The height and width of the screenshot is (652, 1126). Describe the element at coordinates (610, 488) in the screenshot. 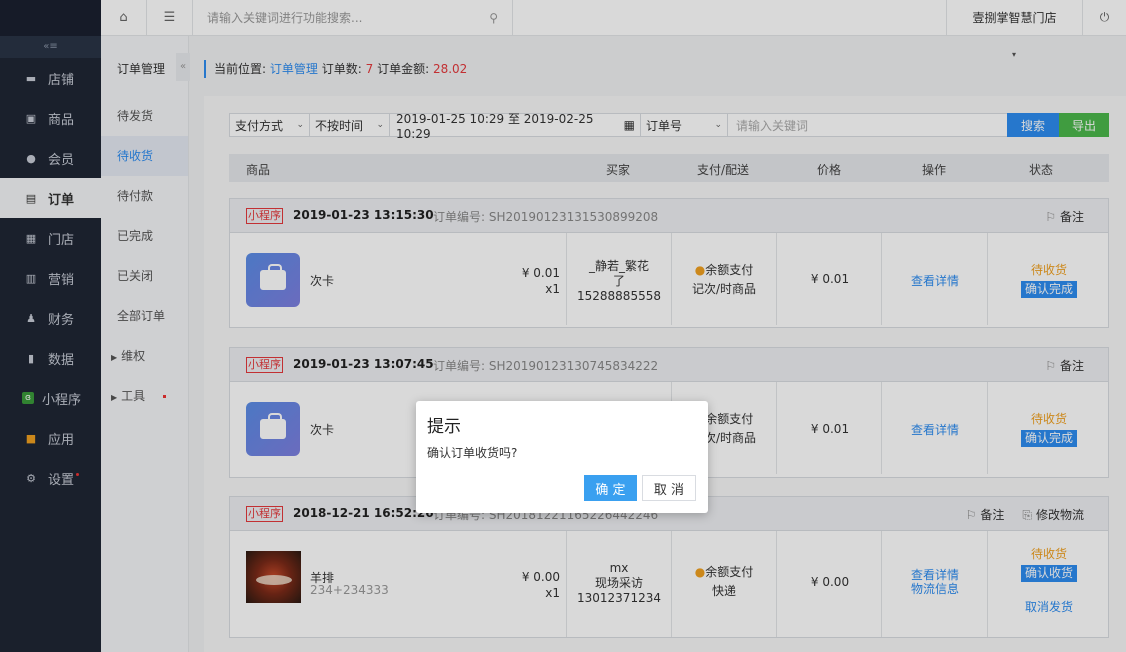

I see `ok-button: 确 定` at that location.